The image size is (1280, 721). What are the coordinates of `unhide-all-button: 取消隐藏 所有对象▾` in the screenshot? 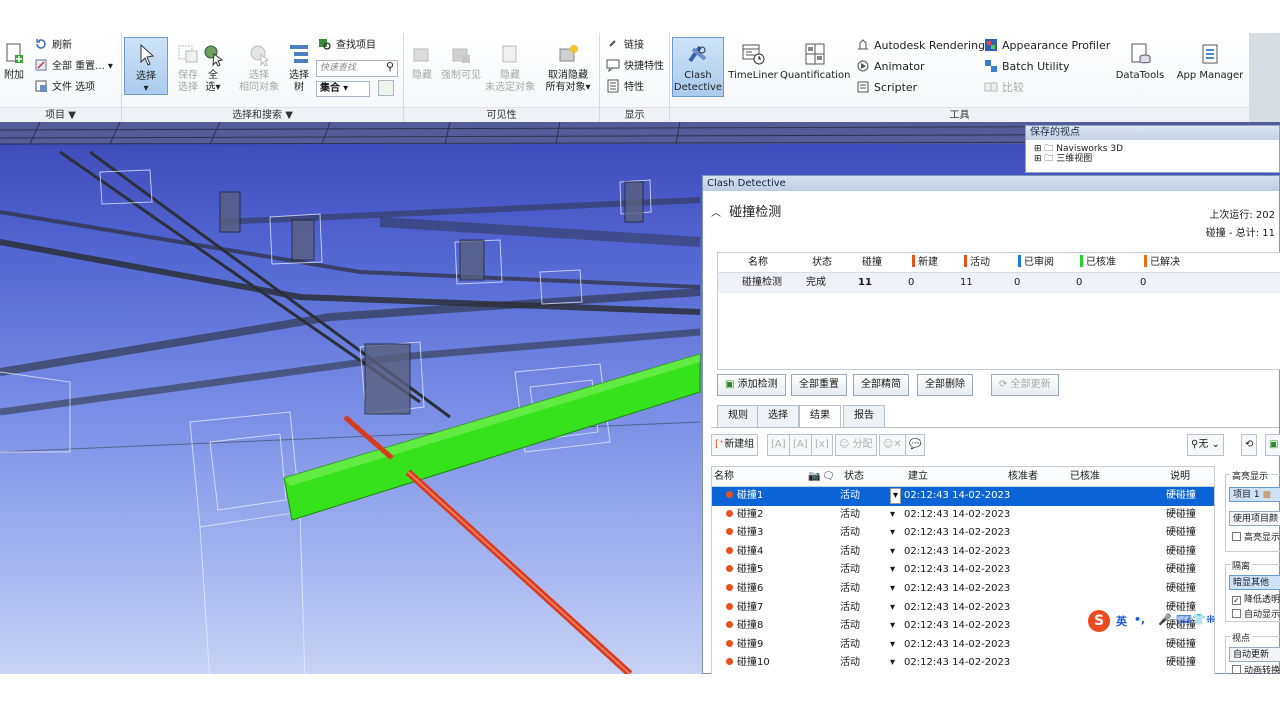 It's located at (568, 67).